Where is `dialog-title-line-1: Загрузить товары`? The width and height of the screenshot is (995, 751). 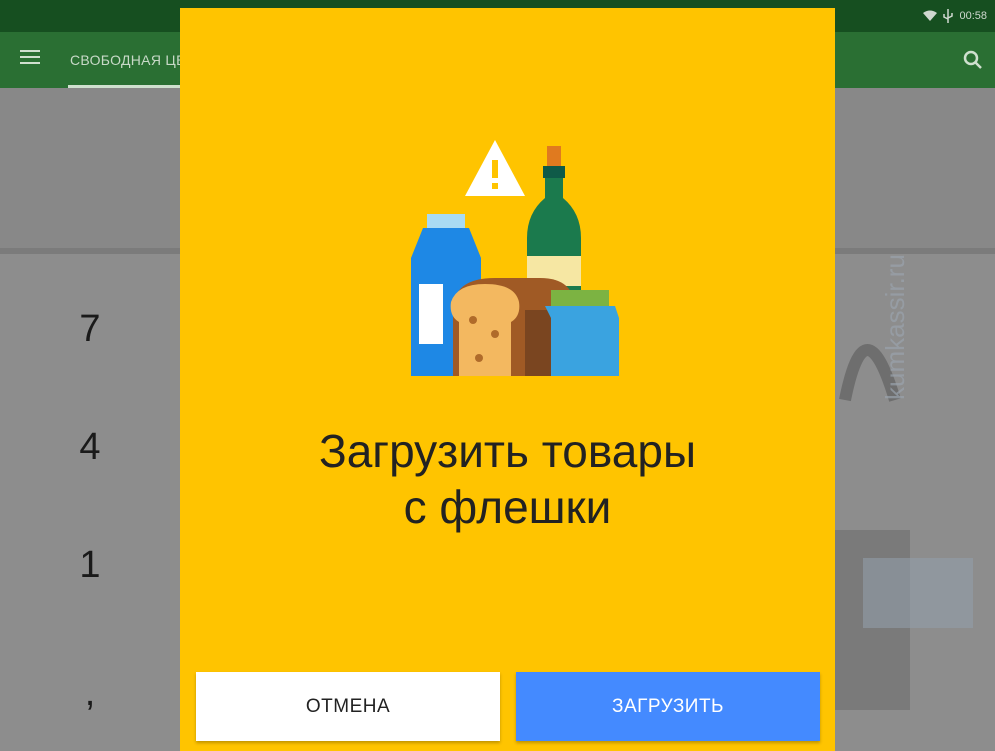
dialog-title-line-1: Загрузить товары is located at coordinates (507, 451).